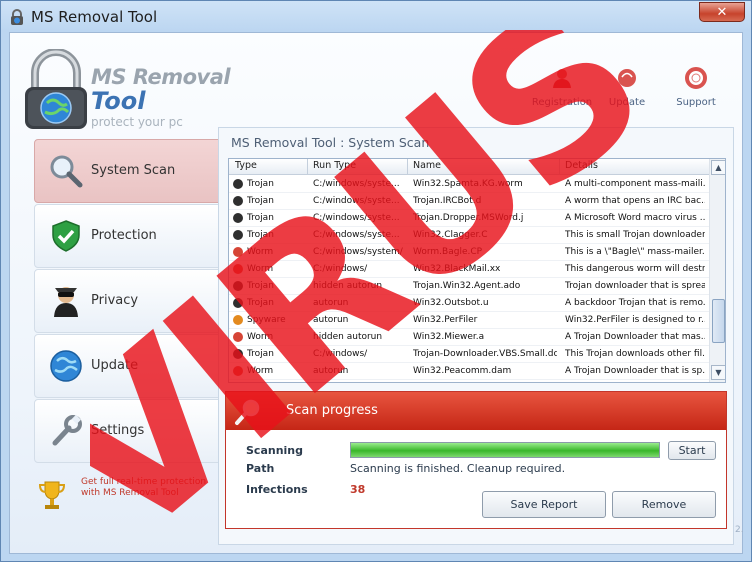  What do you see at coordinates (115, 365) in the screenshot?
I see `nav-update-label: Update` at bounding box center [115, 365].